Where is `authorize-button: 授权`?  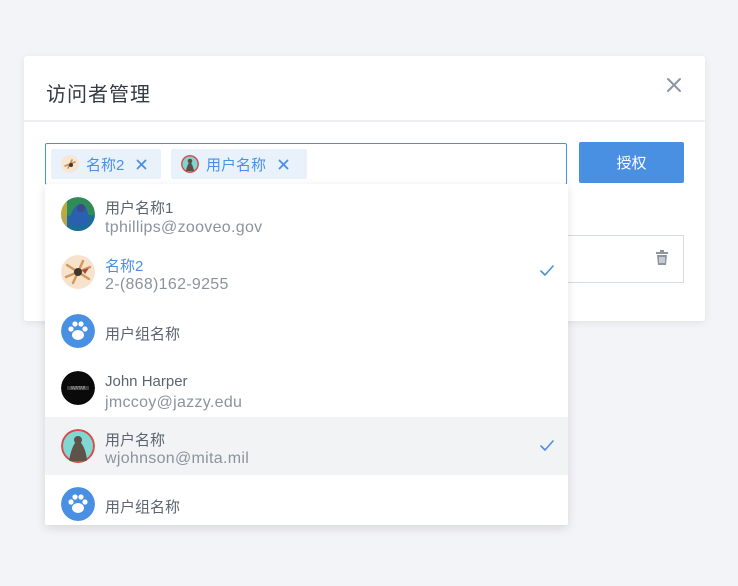 authorize-button: 授权 is located at coordinates (631, 162).